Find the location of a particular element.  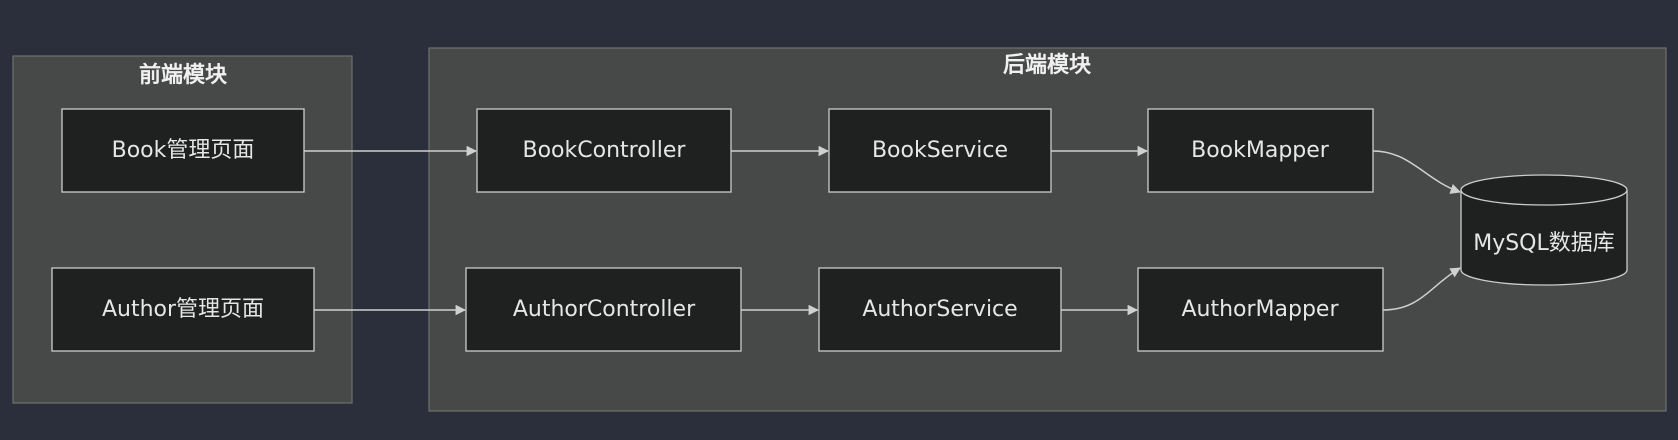

frontend-module-title: 前端模块 is located at coordinates (183, 75).